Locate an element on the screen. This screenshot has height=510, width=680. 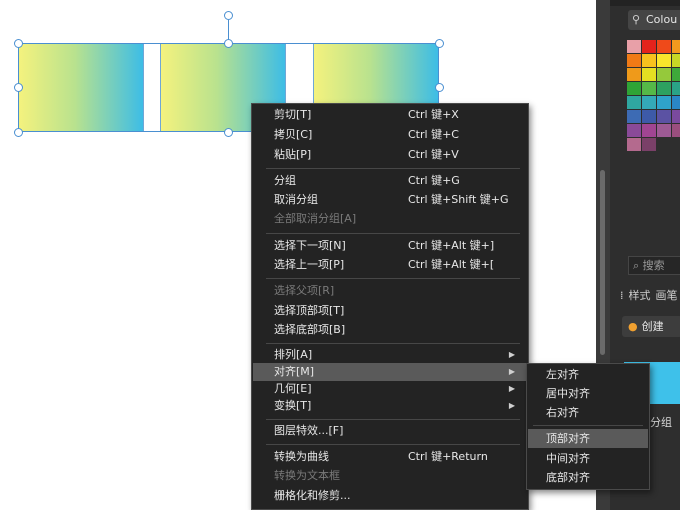
submenu-item-align-top: 顶部对齐 is located at coordinates (588, 438).